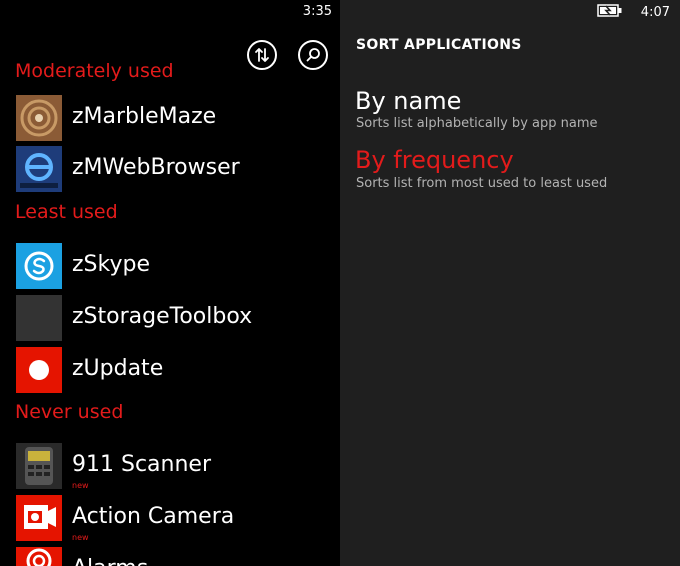 The height and width of the screenshot is (566, 680). Describe the element at coordinates (477, 123) in the screenshot. I see `option-description: Sorts list alphabetically by app name` at that location.